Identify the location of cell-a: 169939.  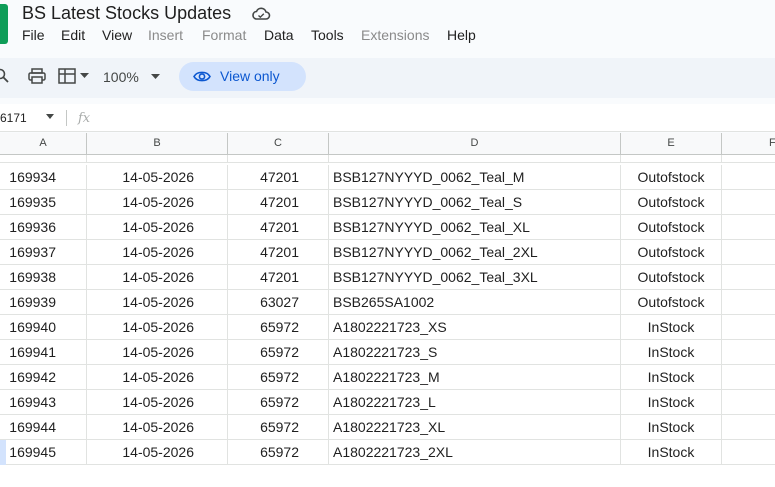
(43, 302).